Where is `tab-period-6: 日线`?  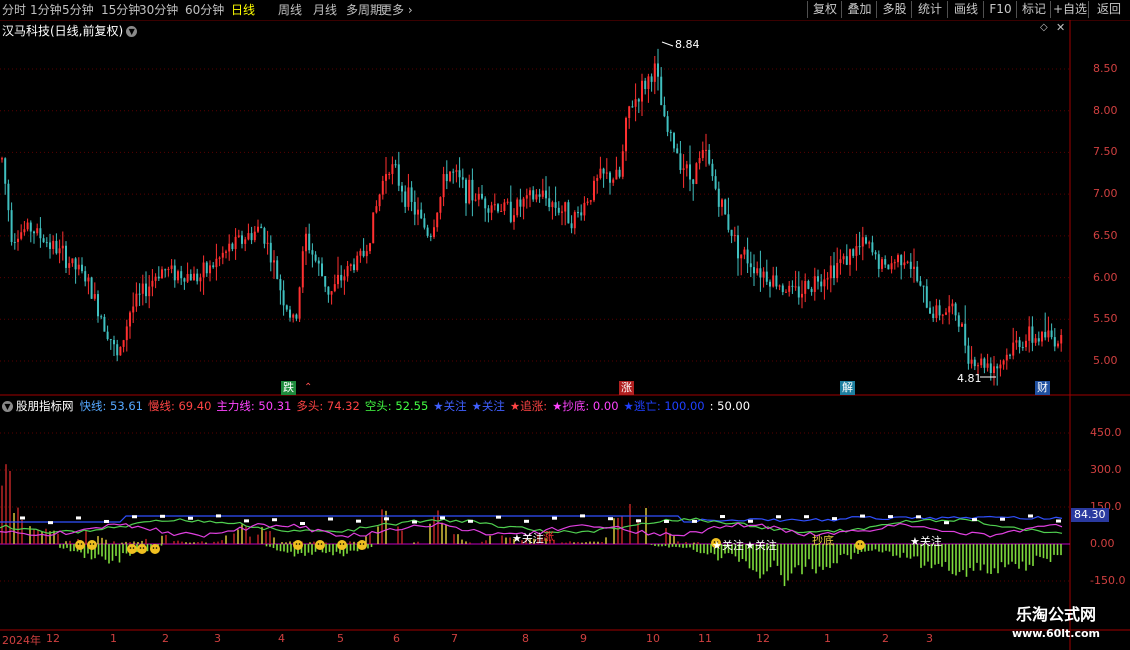 tab-period-6: 日线 is located at coordinates (243, 10).